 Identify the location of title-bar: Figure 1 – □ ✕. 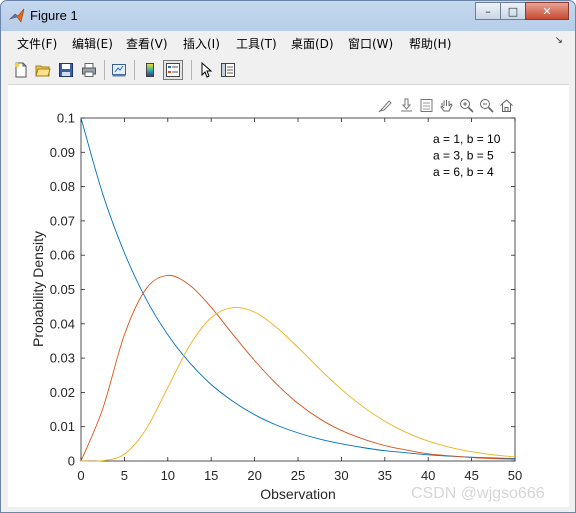
(288, 16).